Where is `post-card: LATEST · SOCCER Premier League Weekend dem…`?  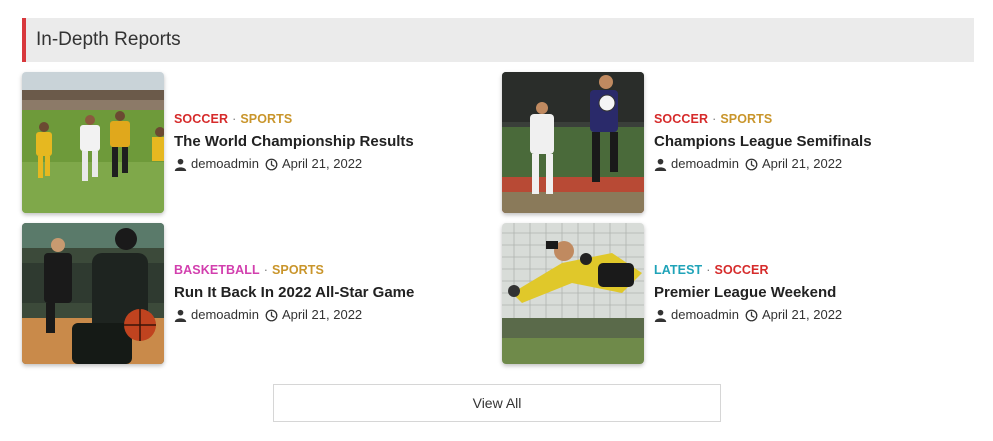 post-card: LATEST · SOCCER Premier League Weekend dem… is located at coordinates (732, 294).